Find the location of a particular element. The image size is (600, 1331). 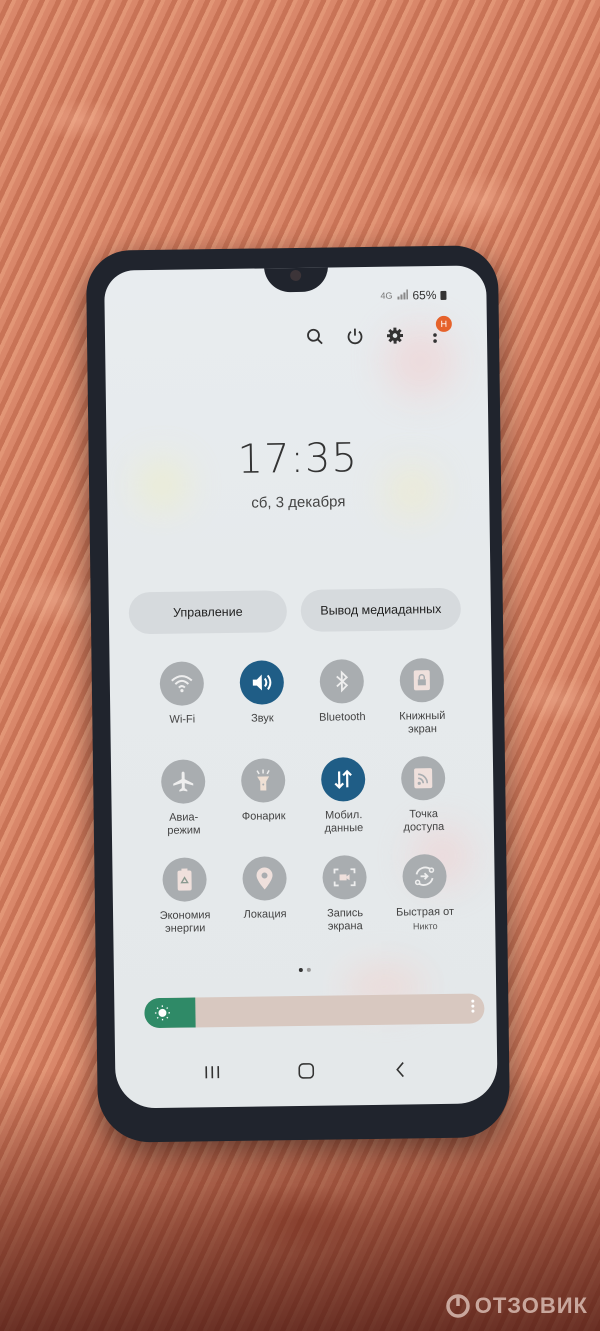

search-icon is located at coordinates (315, 336).